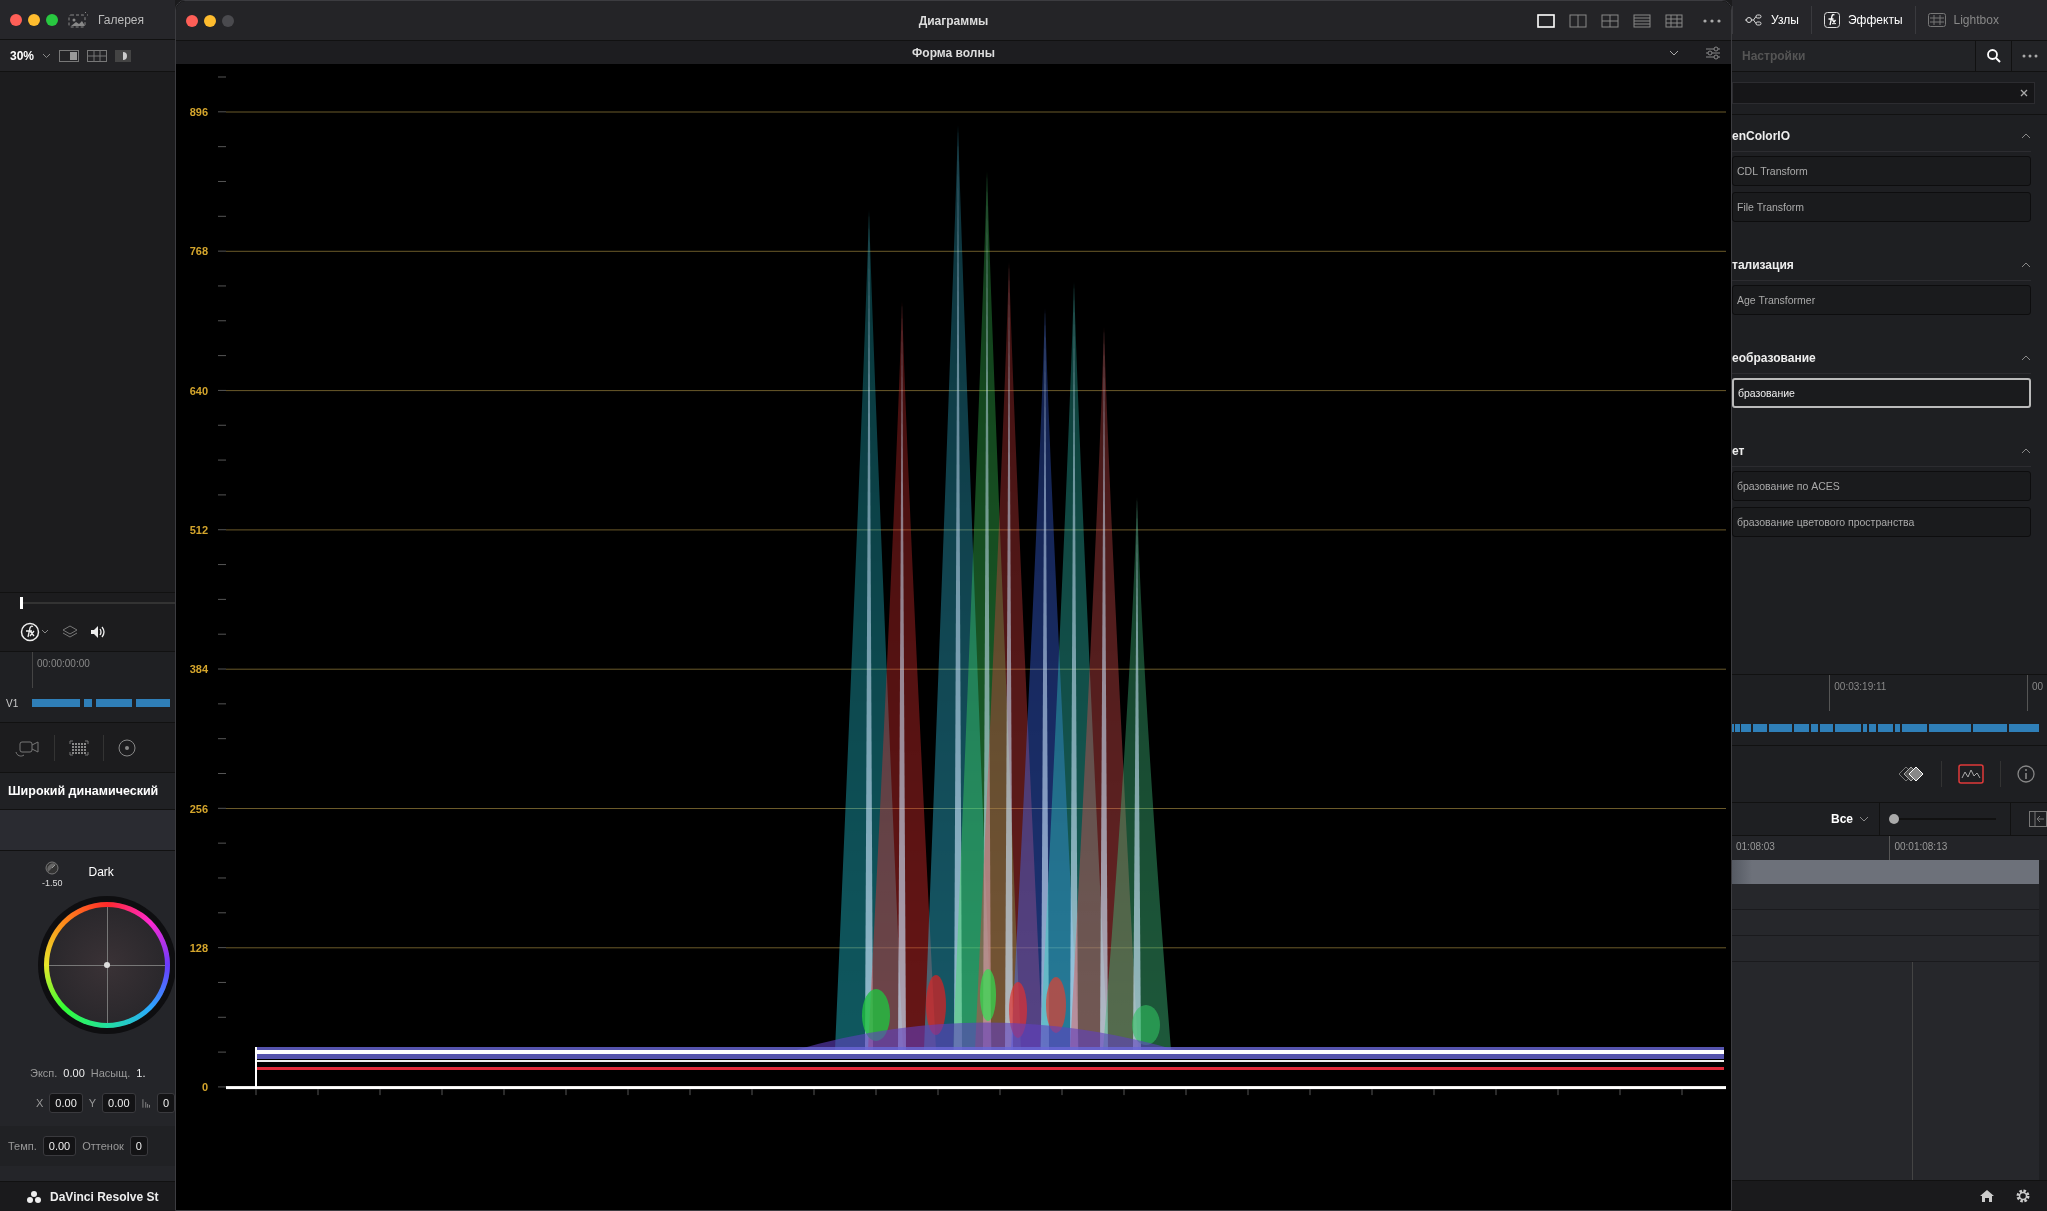 This screenshot has height=1211, width=2047. What do you see at coordinates (1774, 358) in the screenshot?
I see `group-title: еобразование` at bounding box center [1774, 358].